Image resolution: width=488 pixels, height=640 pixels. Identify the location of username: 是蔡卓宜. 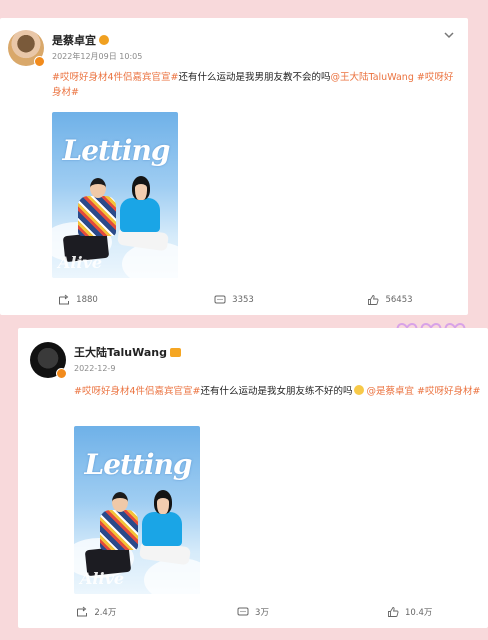
(80, 40).